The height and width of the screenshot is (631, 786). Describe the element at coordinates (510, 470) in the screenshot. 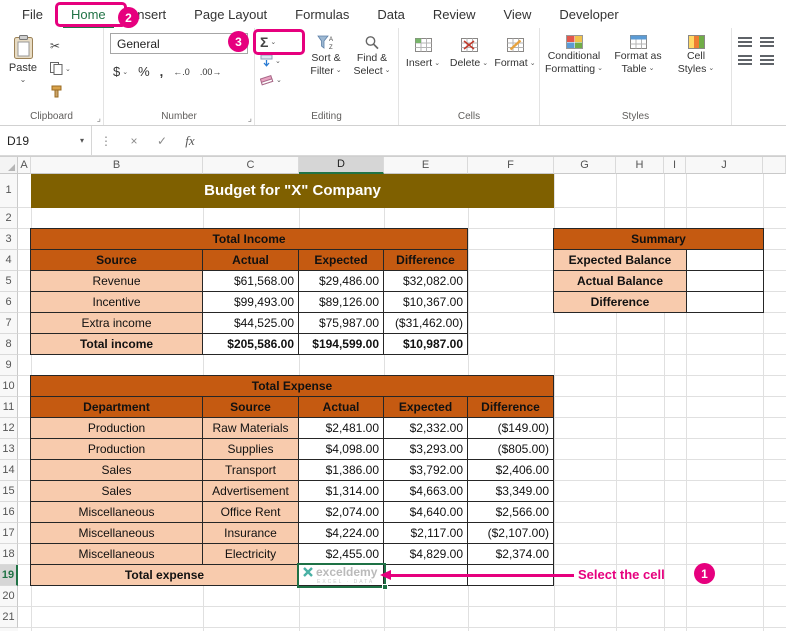

I see `cell: $2,406.00` at that location.